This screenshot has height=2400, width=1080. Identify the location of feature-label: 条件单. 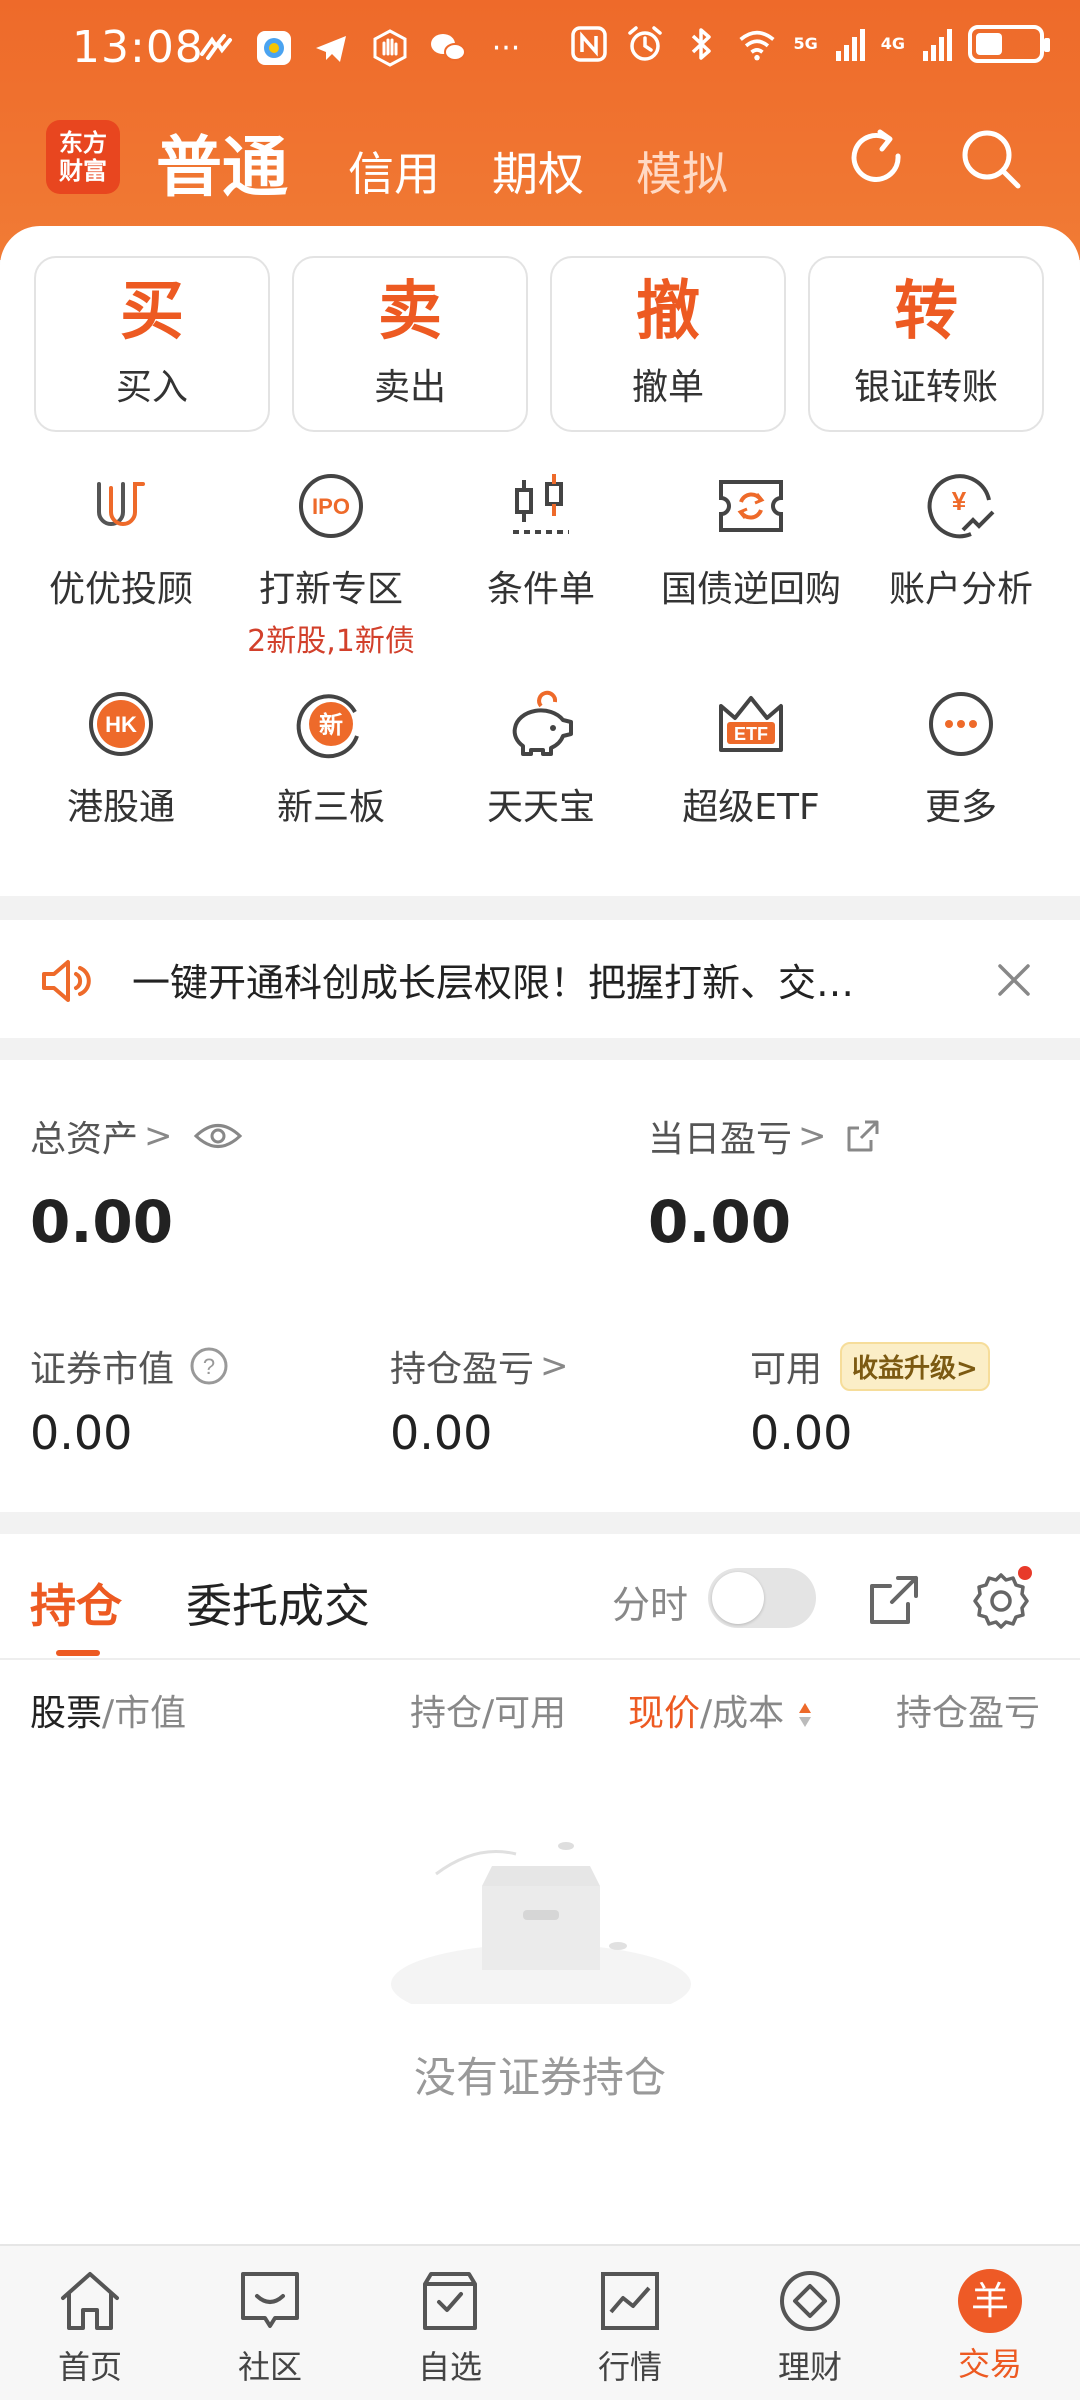
(540, 589).